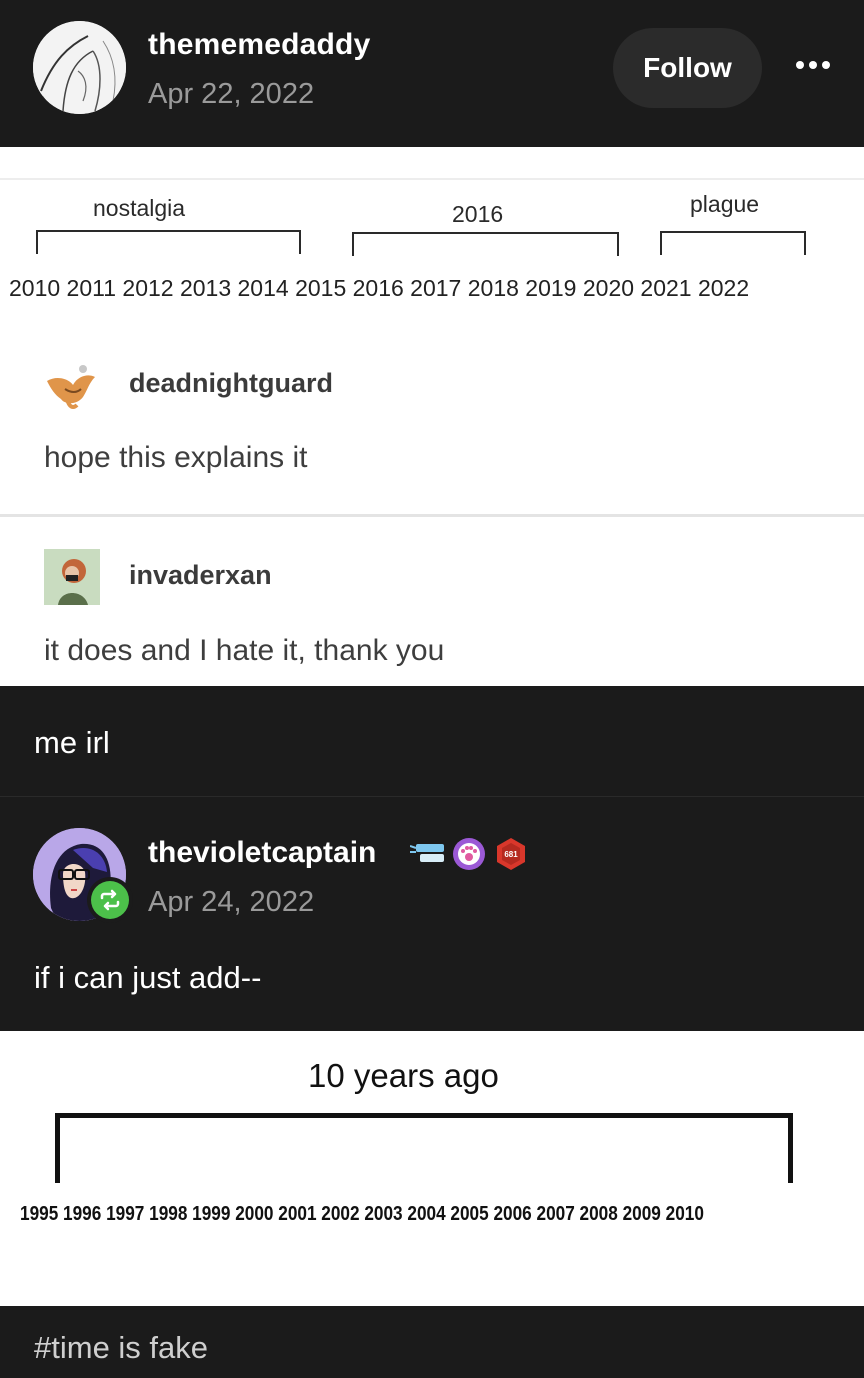  What do you see at coordinates (262, 853) in the screenshot?
I see `reblog-author: thevioletcaptain` at bounding box center [262, 853].